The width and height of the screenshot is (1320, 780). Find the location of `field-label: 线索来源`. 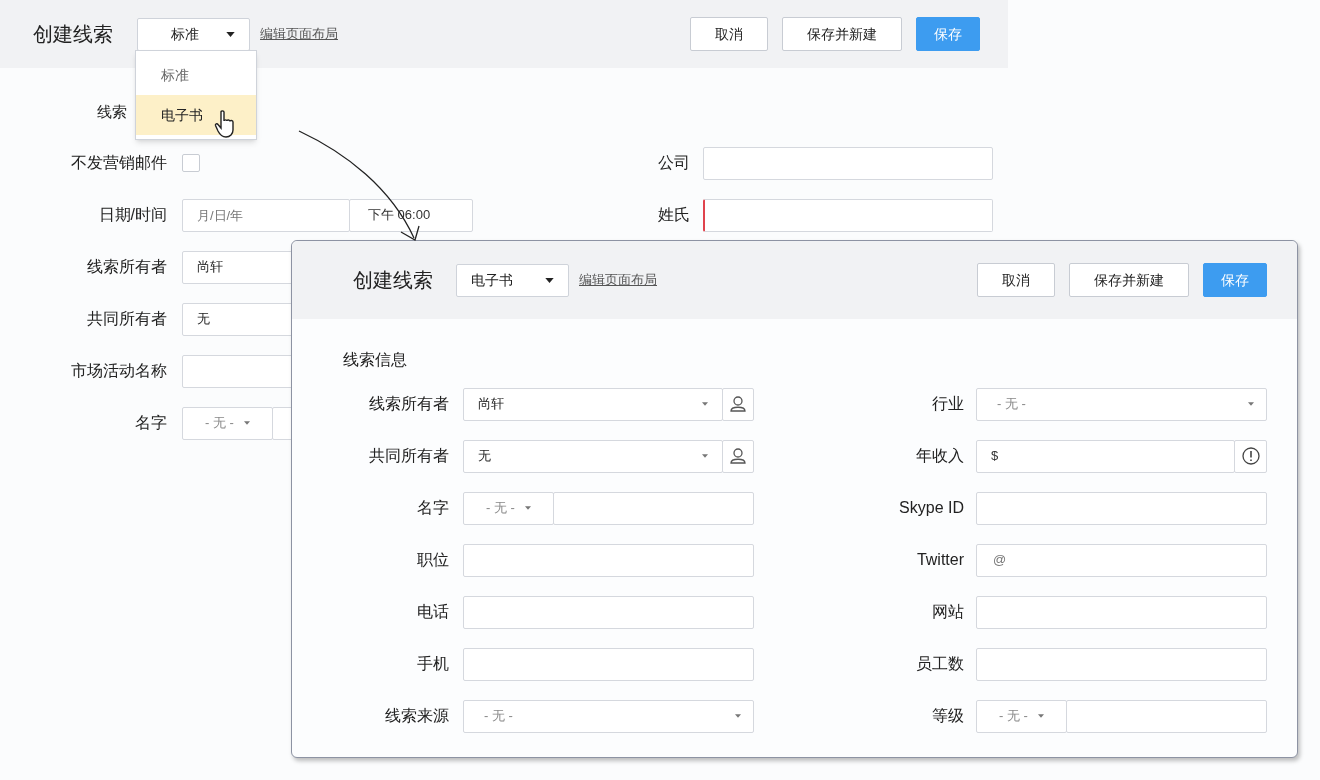

field-label: 线索来源 is located at coordinates (416, 716).